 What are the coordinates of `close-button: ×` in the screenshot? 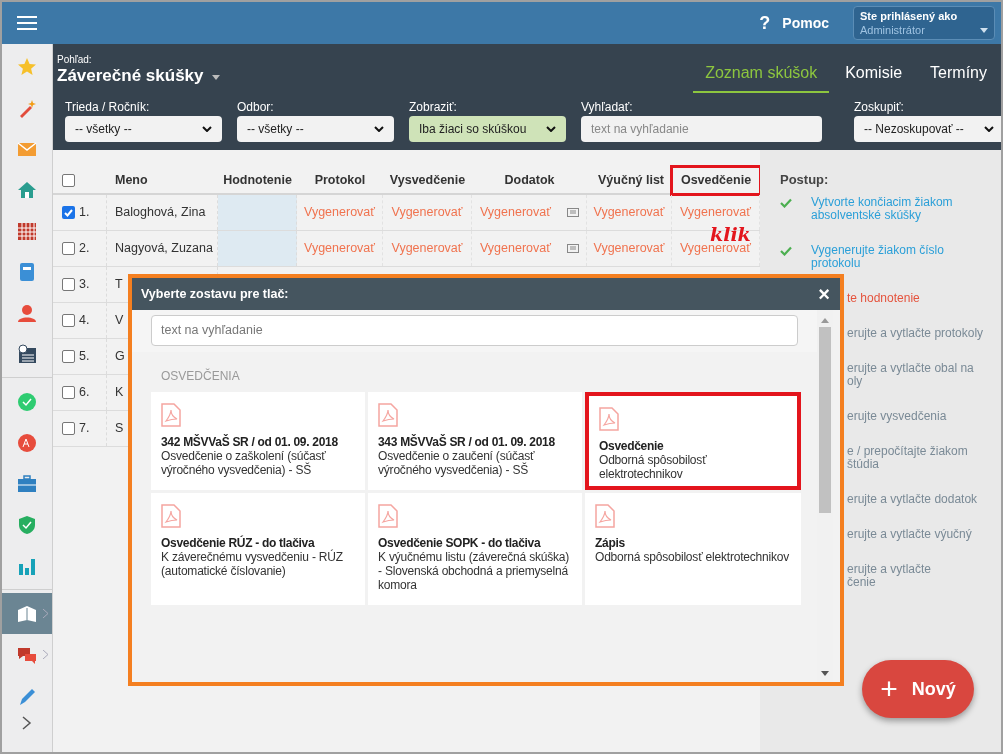 It's located at (824, 294).